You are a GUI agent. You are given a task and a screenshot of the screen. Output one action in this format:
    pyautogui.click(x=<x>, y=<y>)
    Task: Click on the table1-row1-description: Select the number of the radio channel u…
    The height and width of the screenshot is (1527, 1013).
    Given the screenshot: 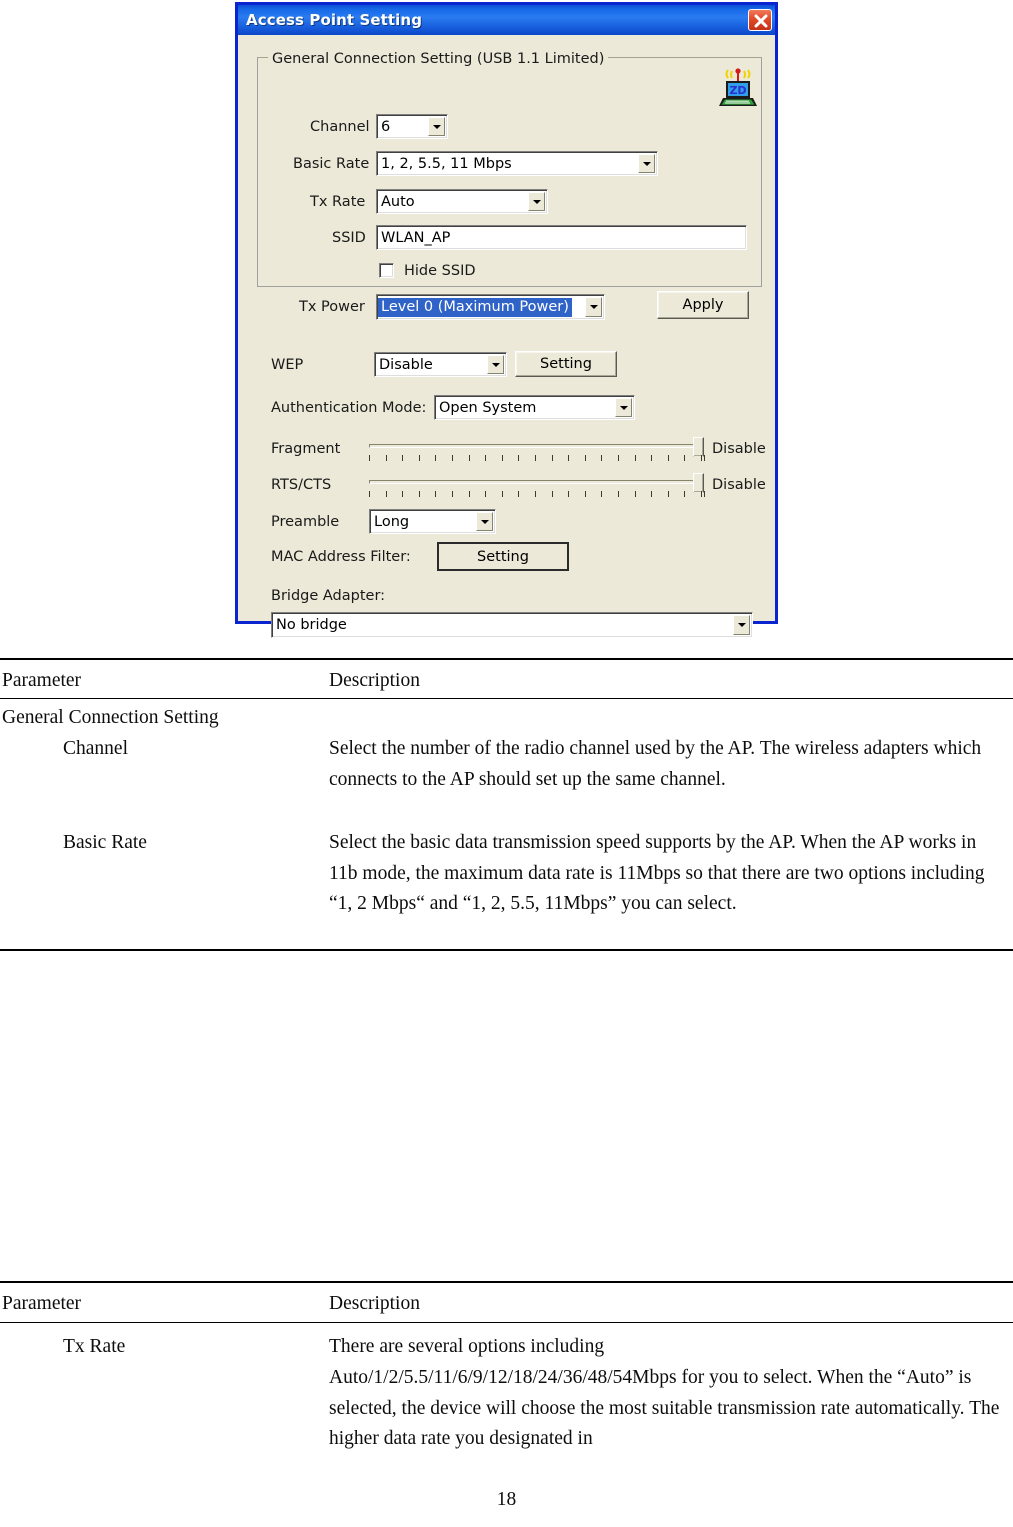 What is the action you would take?
    pyautogui.click(x=655, y=764)
    